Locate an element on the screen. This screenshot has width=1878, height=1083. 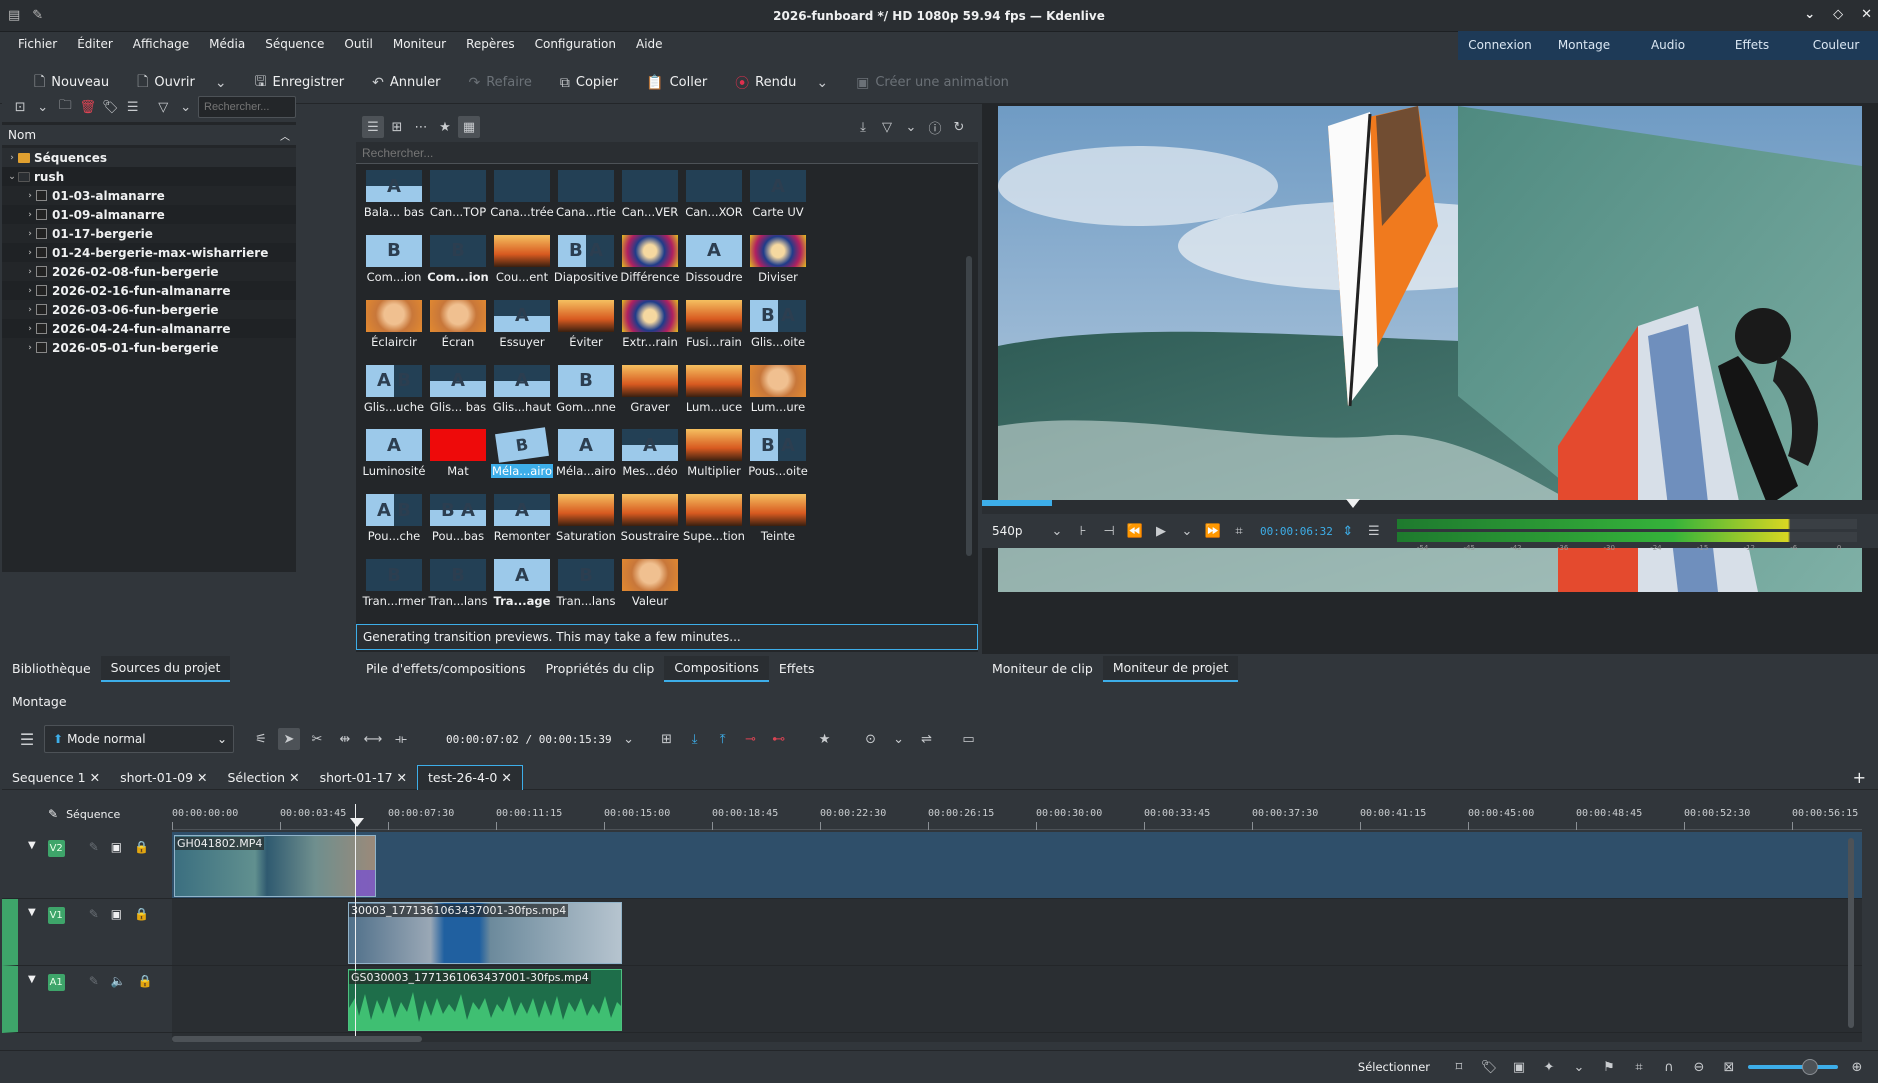
clip-v1: 30003_1771361063437001-30fps.mp4 is located at coordinates (485, 933).